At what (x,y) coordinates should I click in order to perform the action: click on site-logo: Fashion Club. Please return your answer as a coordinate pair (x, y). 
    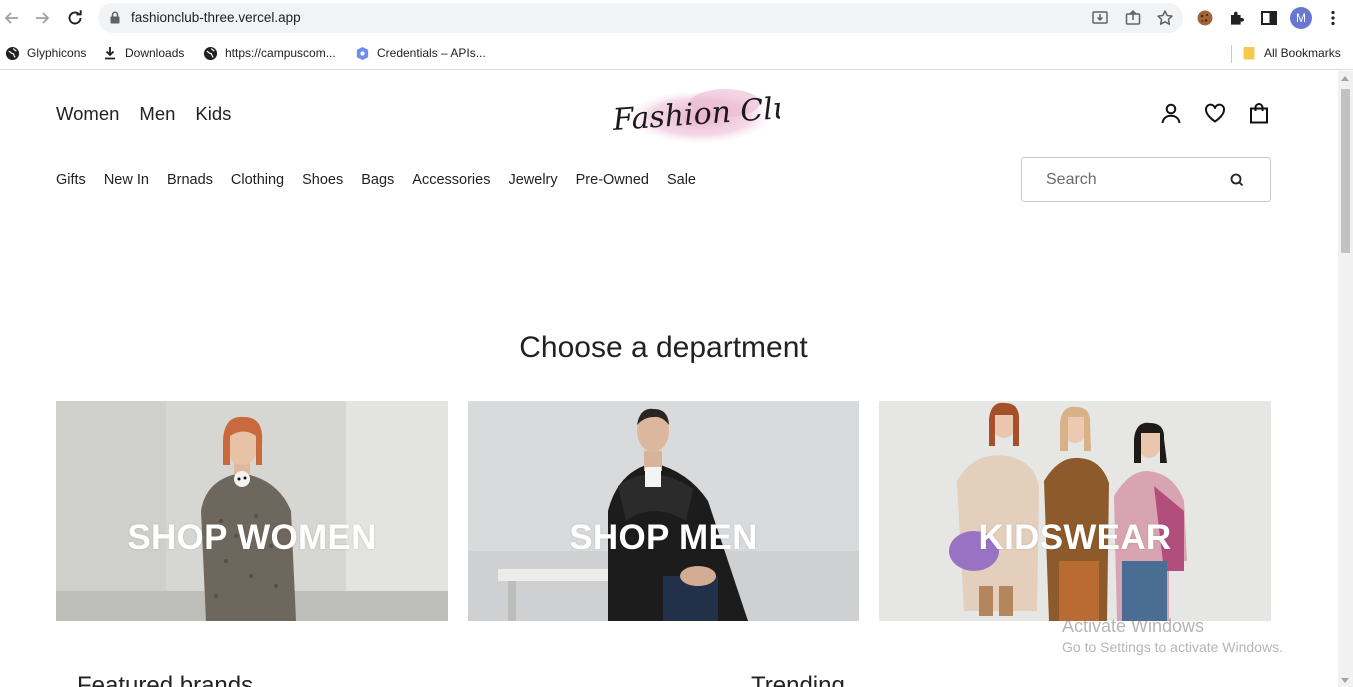
    Looking at the image, I should click on (709, 113).